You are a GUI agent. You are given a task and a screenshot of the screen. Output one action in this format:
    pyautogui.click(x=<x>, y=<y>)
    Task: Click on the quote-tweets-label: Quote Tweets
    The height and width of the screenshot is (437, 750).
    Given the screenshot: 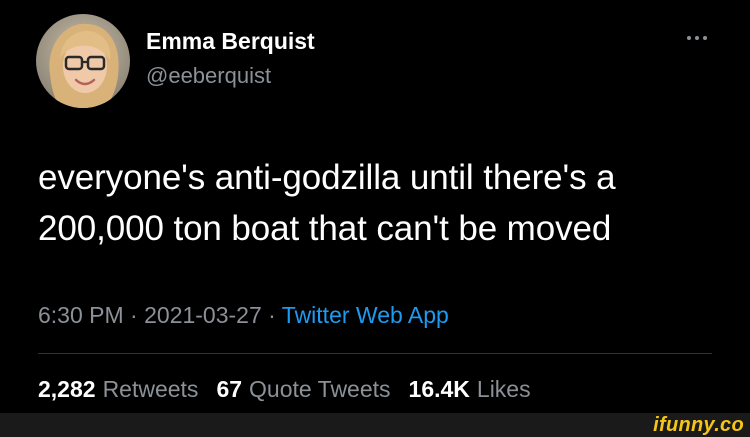 What is the action you would take?
    pyautogui.click(x=320, y=389)
    